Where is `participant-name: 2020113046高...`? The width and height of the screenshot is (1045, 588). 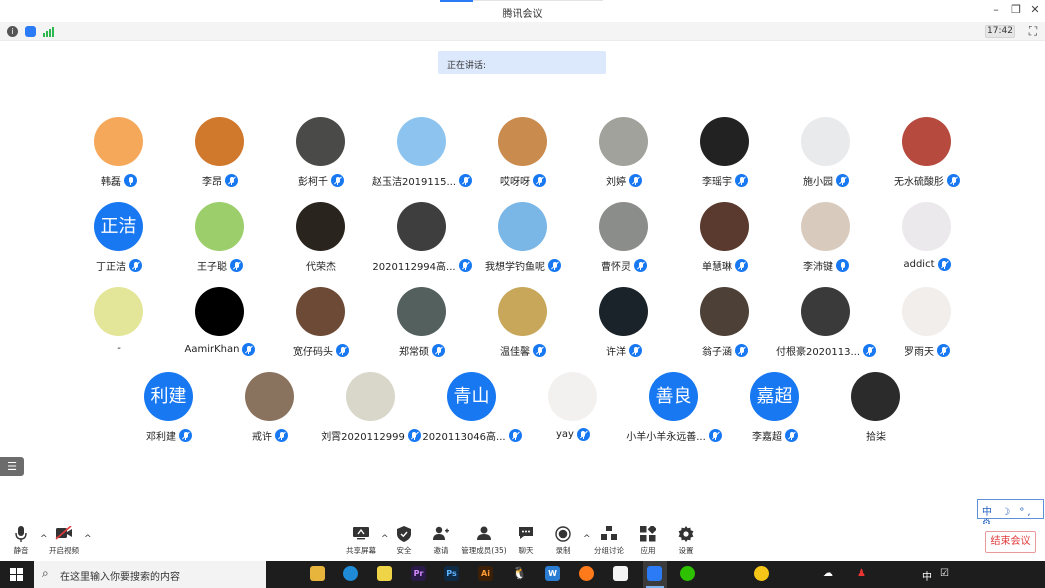
participant-name: 2020113046高... is located at coordinates (464, 437).